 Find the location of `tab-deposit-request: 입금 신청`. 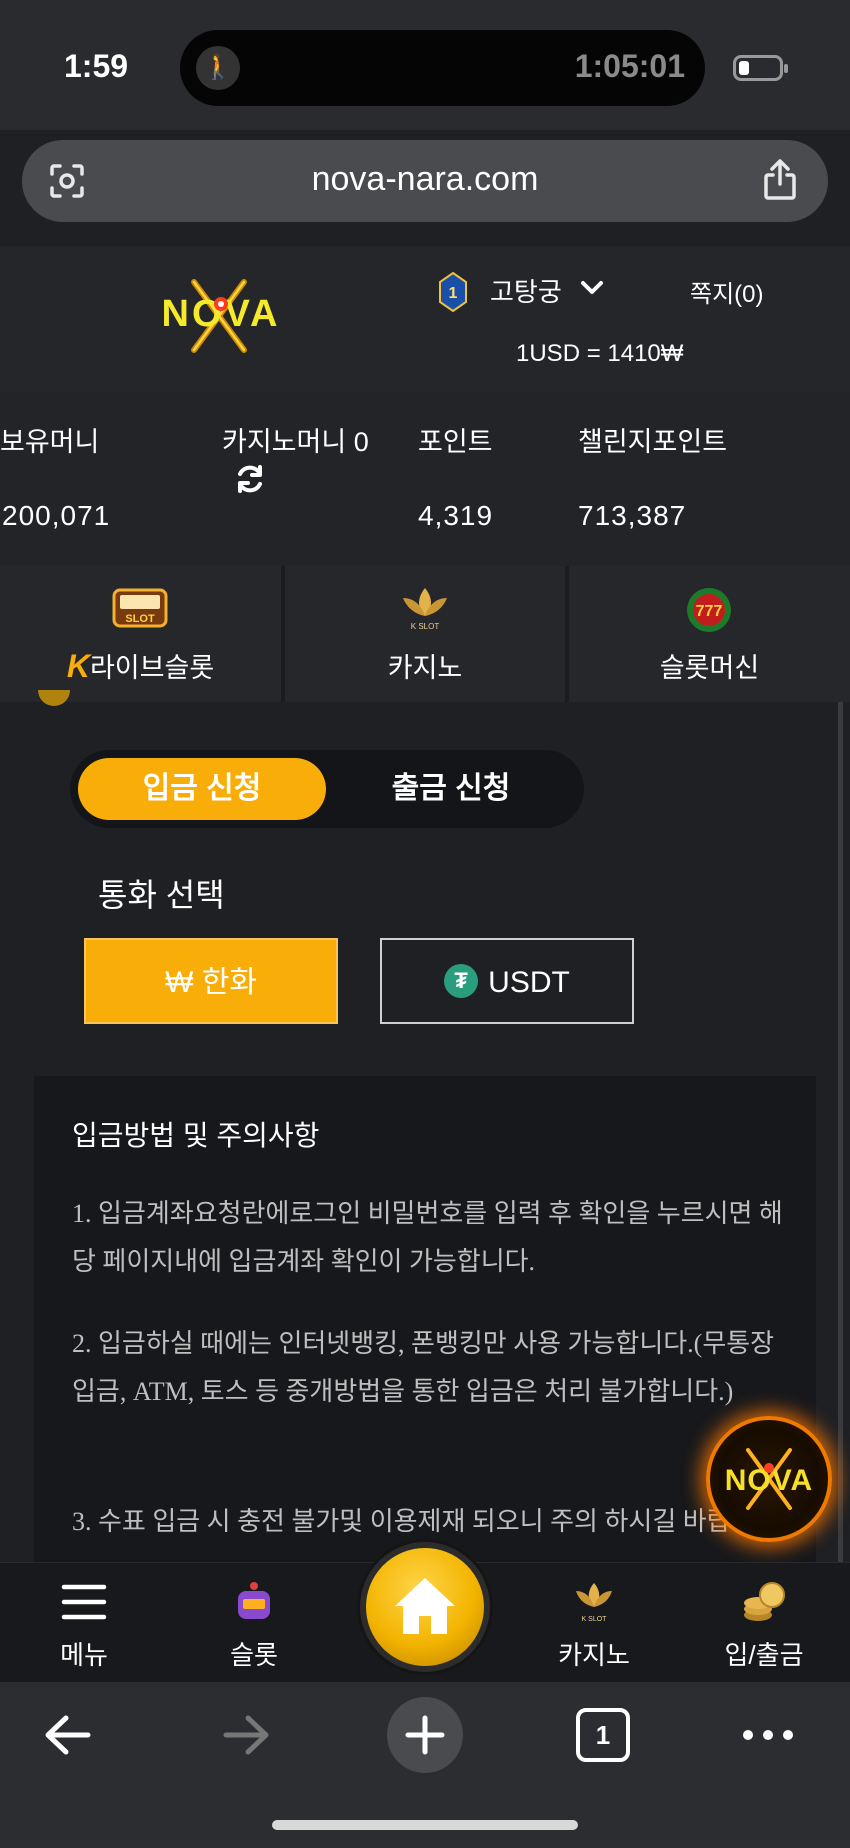

tab-deposit-request: 입금 신청 is located at coordinates (202, 789).